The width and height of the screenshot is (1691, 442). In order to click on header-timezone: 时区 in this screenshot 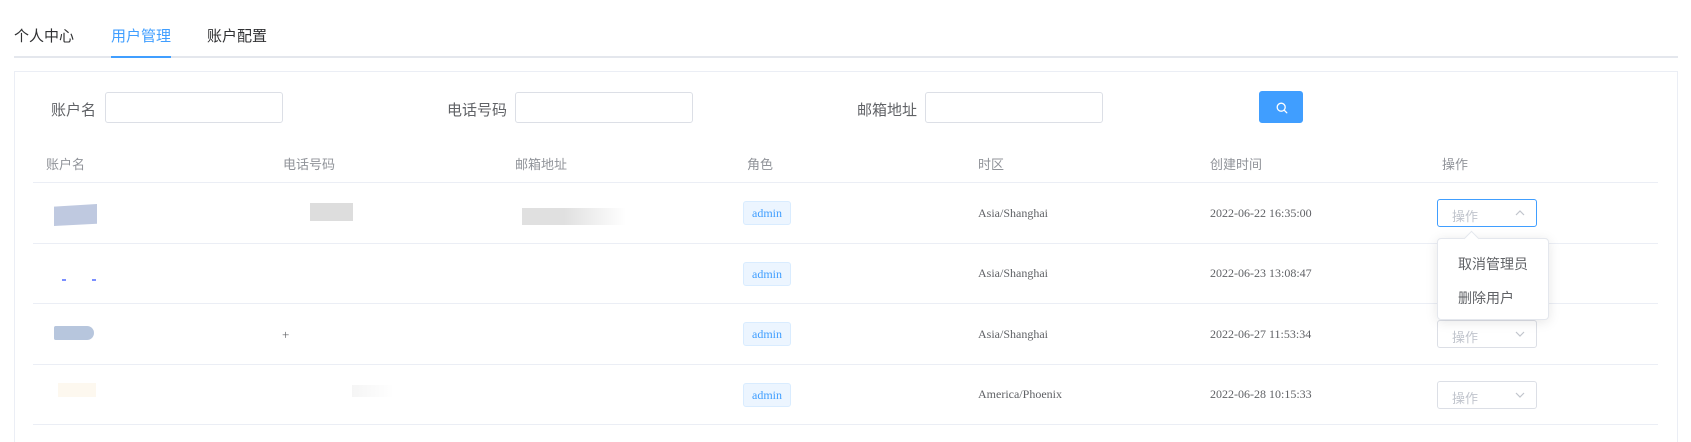, I will do `click(991, 164)`.